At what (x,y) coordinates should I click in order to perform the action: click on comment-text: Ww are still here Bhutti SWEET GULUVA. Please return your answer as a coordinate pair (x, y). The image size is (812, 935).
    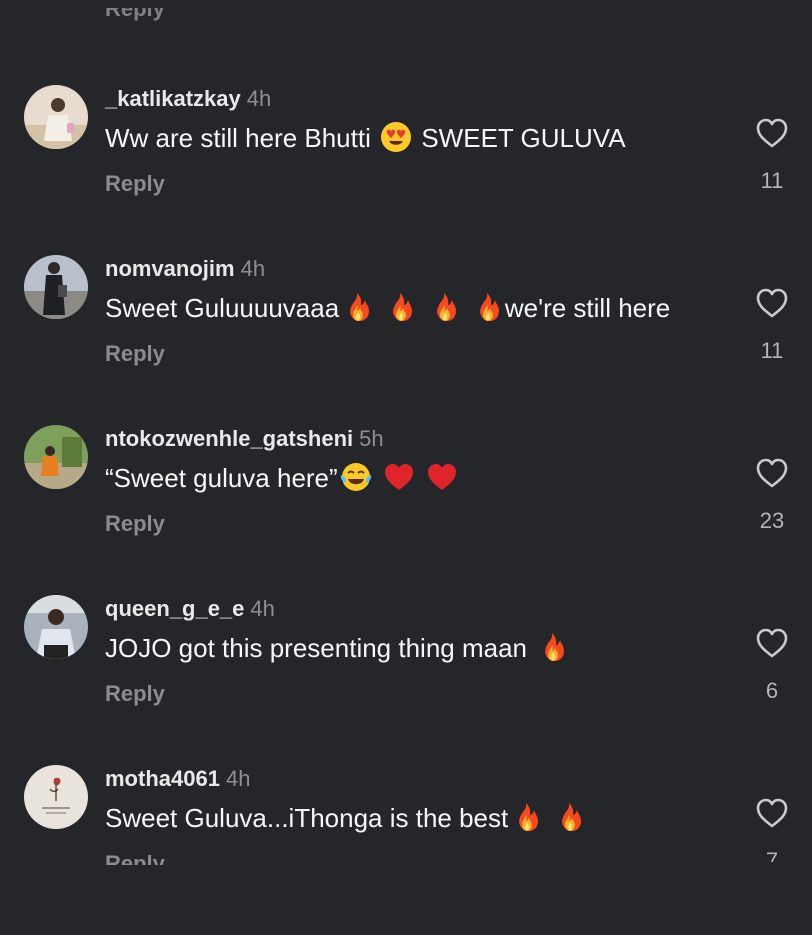
    Looking at the image, I should click on (365, 137).